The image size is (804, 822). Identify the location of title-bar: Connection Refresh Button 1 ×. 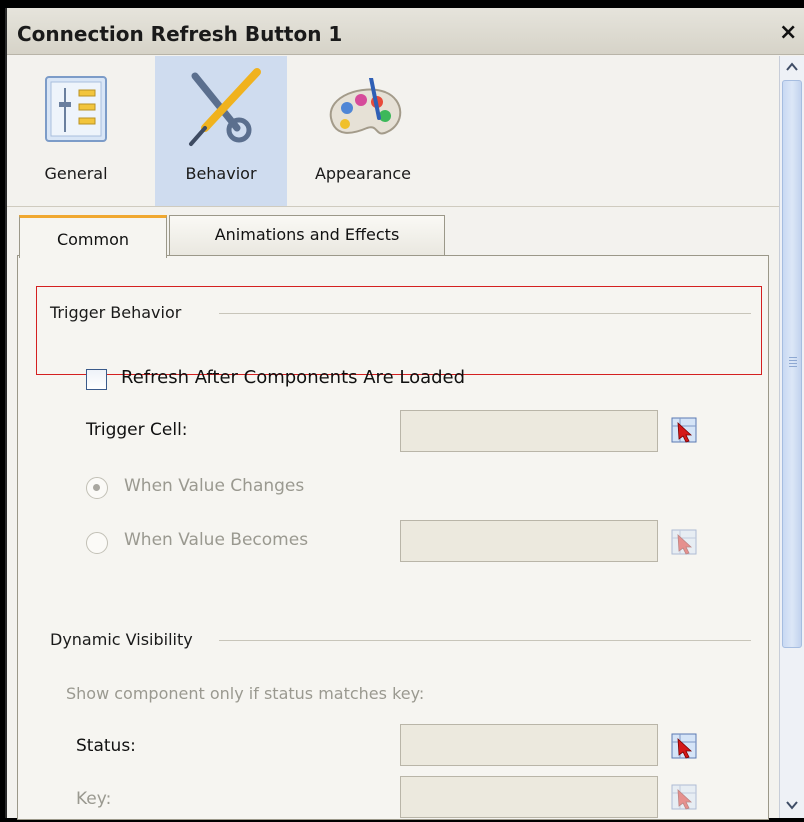
(405, 31).